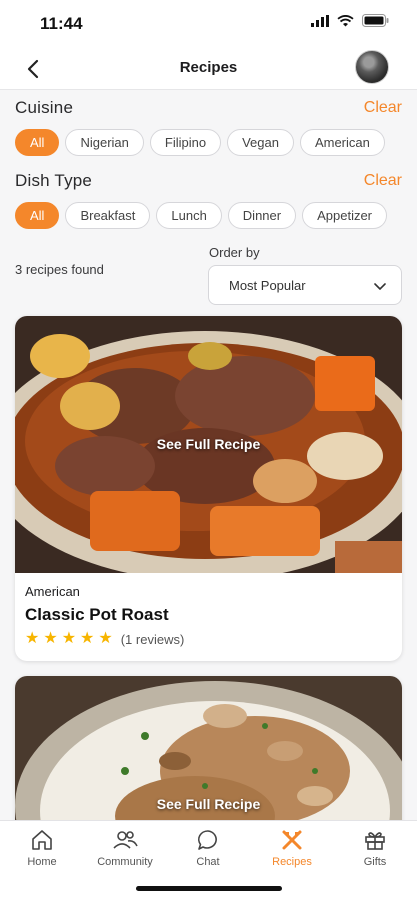 This screenshot has height=900, width=417. What do you see at coordinates (234, 252) in the screenshot?
I see `order-by-label: Order by` at bounding box center [234, 252].